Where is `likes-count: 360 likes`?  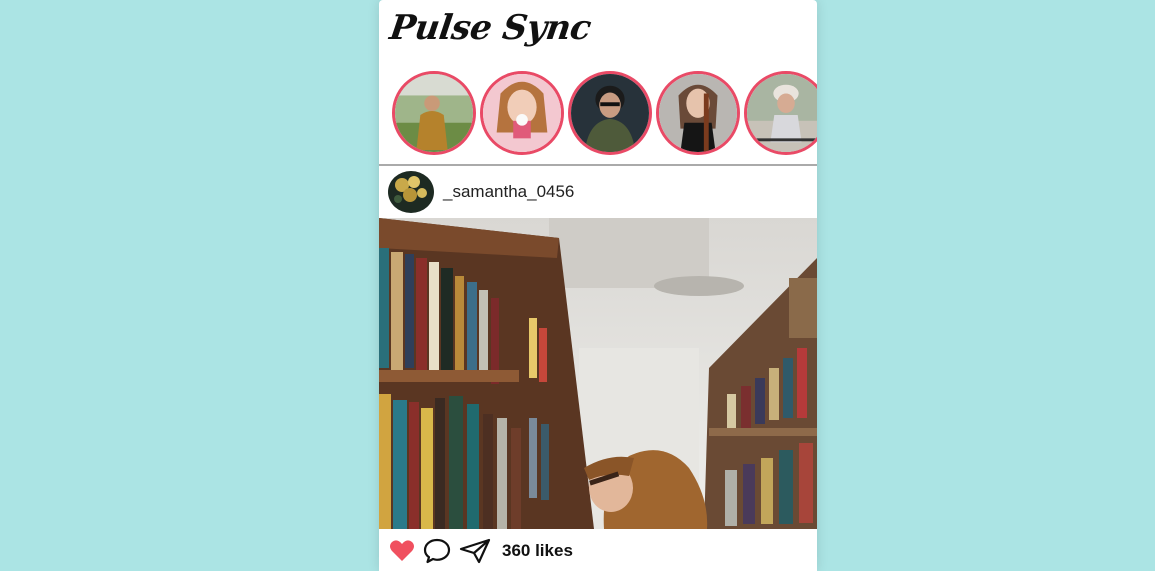
likes-count: 360 likes is located at coordinates (537, 551).